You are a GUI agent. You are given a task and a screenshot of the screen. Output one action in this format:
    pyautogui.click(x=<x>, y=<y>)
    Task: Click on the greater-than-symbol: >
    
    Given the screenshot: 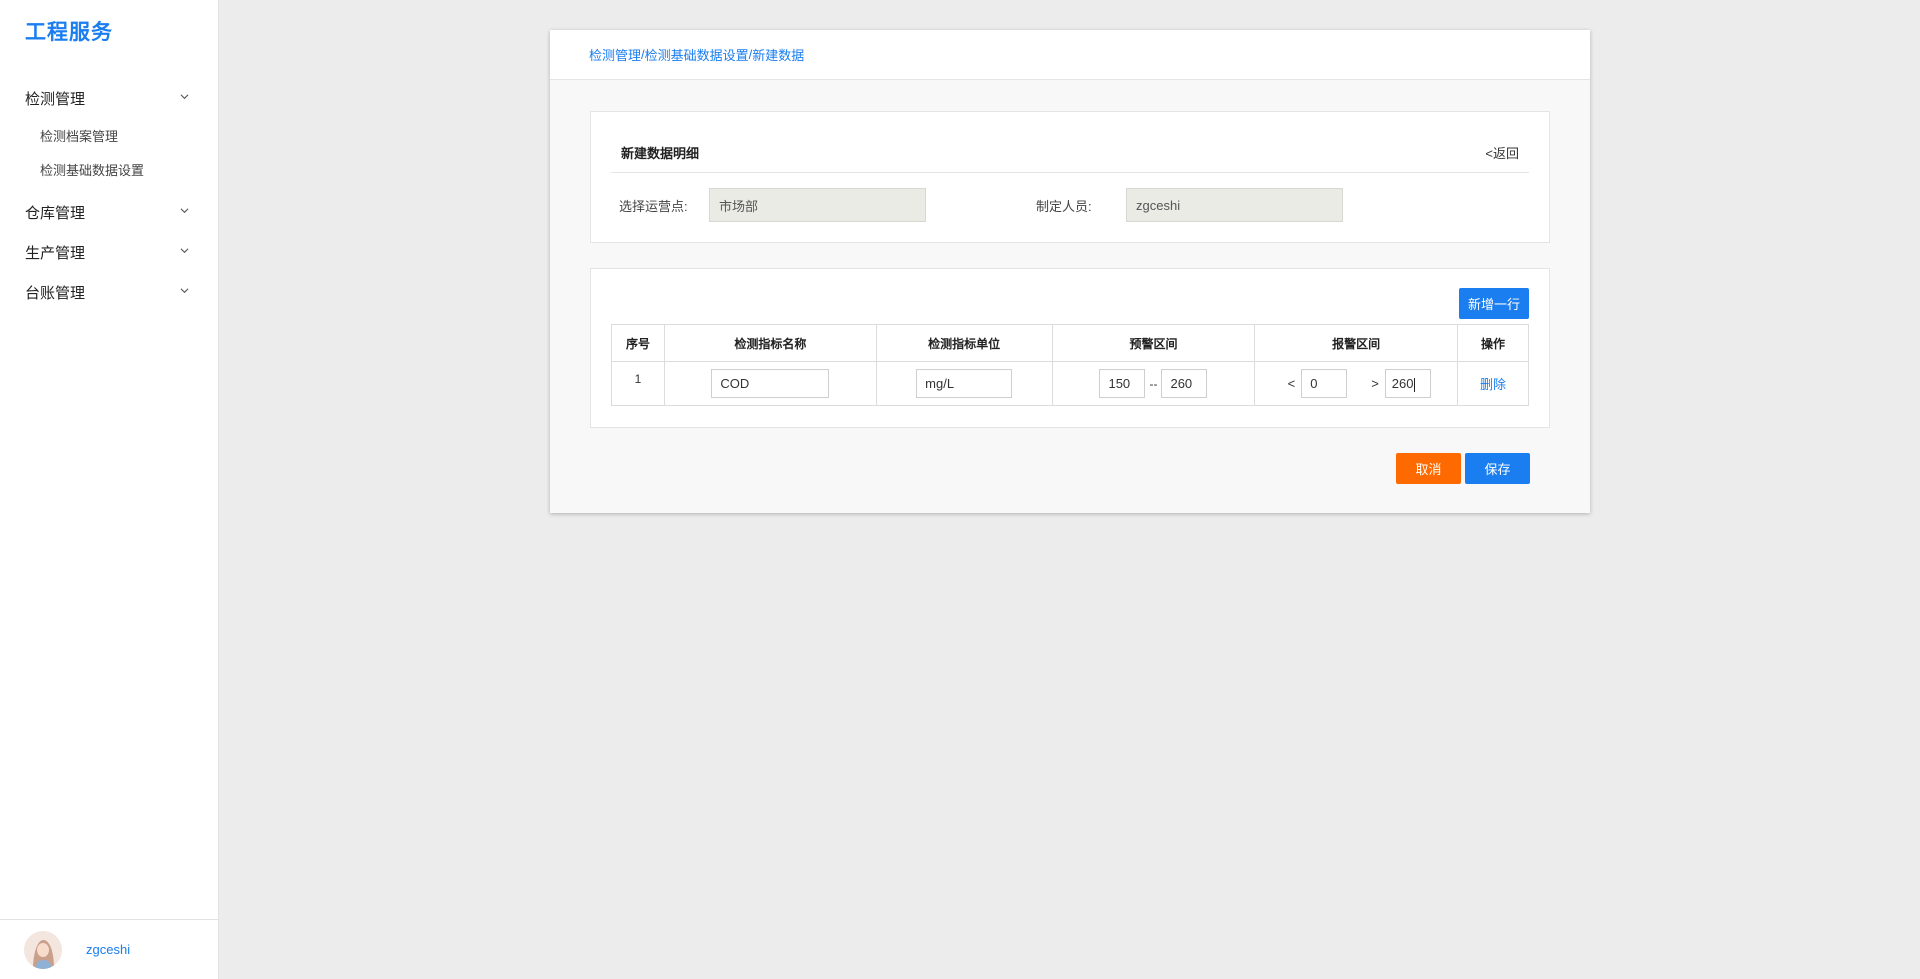 What is the action you would take?
    pyautogui.click(x=1375, y=383)
    